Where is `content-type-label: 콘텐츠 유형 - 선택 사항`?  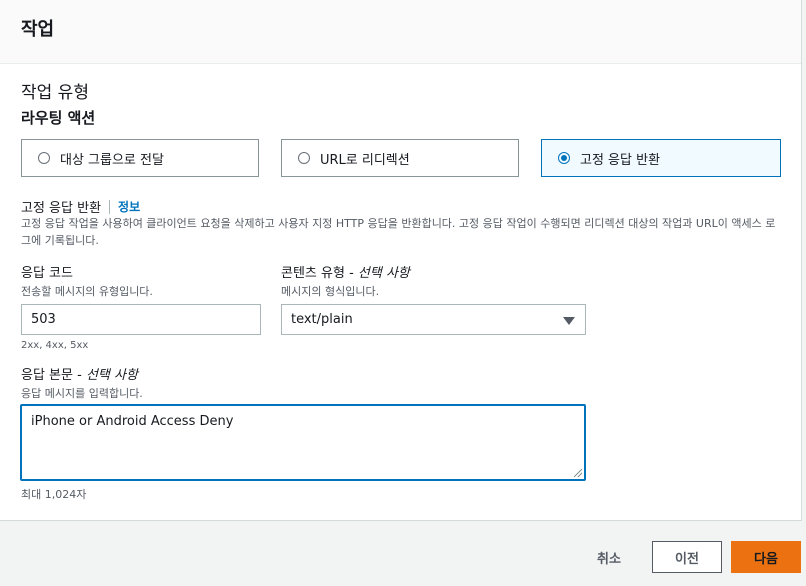
content-type-label: 콘텐츠 유형 - 선택 사항 is located at coordinates (345, 271).